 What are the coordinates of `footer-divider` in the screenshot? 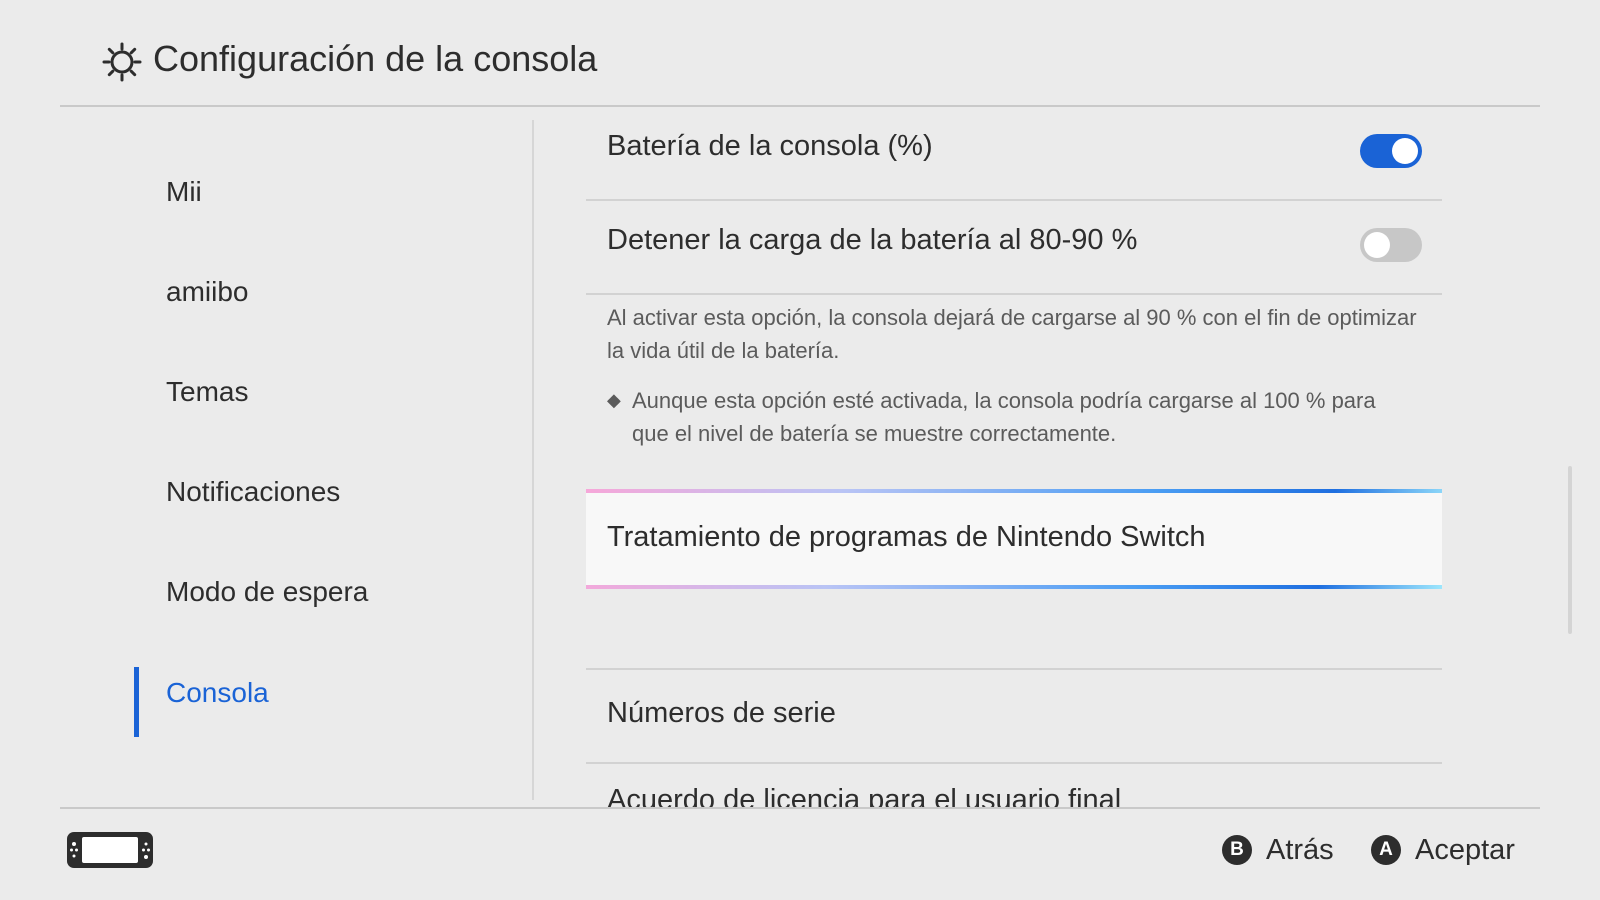 It's located at (800, 808).